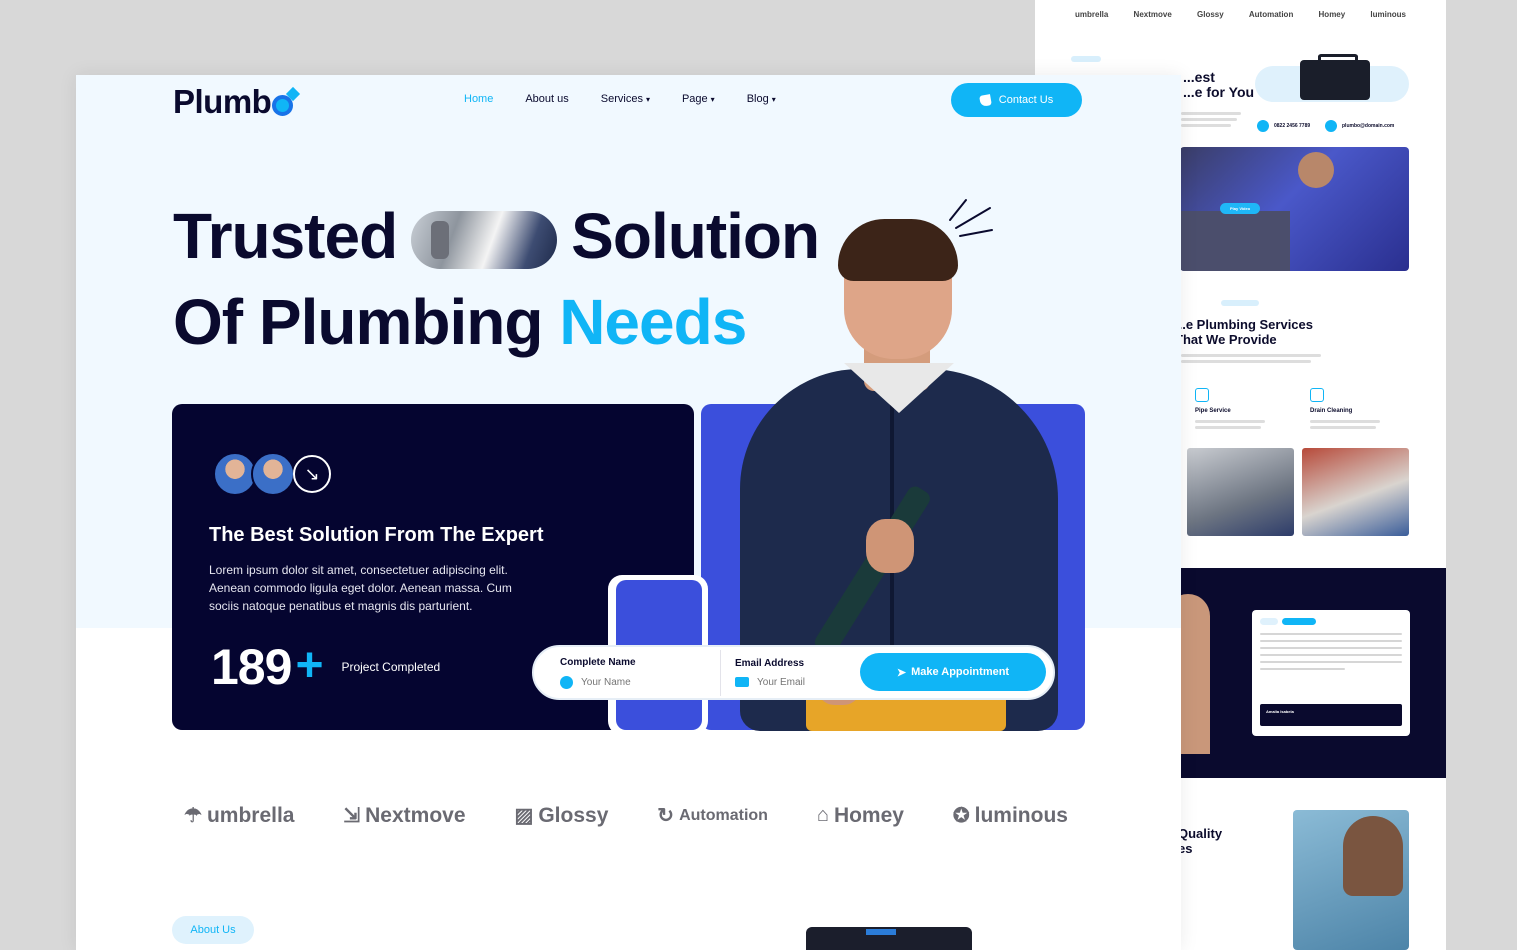 The width and height of the screenshot is (1517, 950). Describe the element at coordinates (312, 474) in the screenshot. I see `arrow-down-right-icon: ↘` at that location.